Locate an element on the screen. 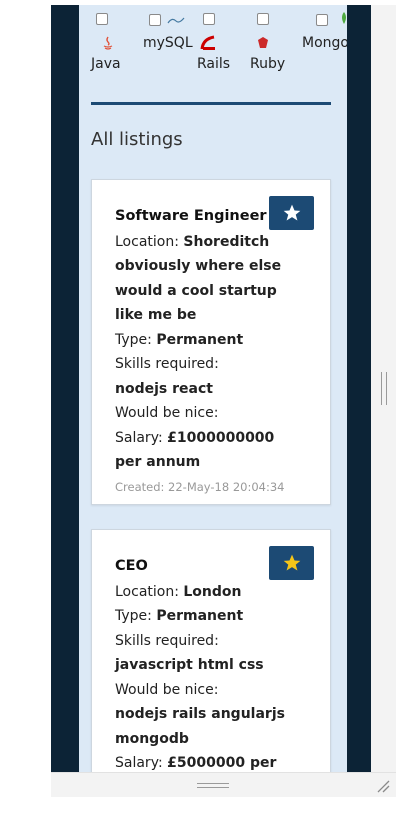 This screenshot has width=410, height=818. mysql-label: mySQL is located at coordinates (168, 43).